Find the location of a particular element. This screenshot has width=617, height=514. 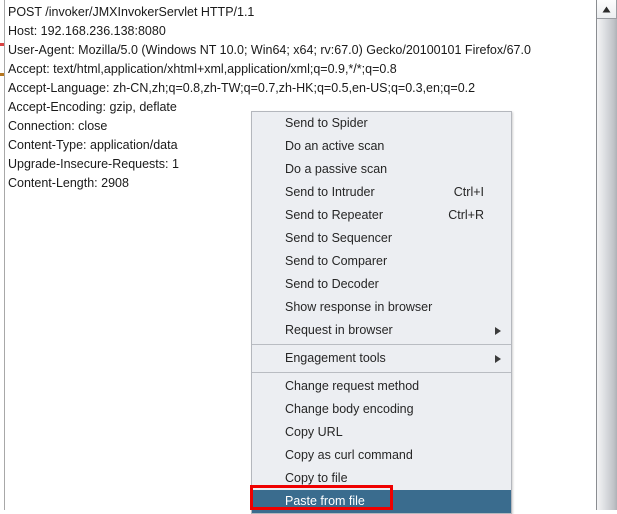

vertical-scrollbar is located at coordinates (606, 255).